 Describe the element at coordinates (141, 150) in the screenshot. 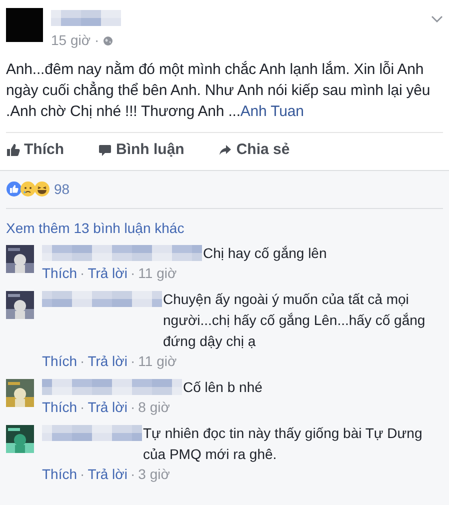

I see `action-button: Bình luận` at that location.